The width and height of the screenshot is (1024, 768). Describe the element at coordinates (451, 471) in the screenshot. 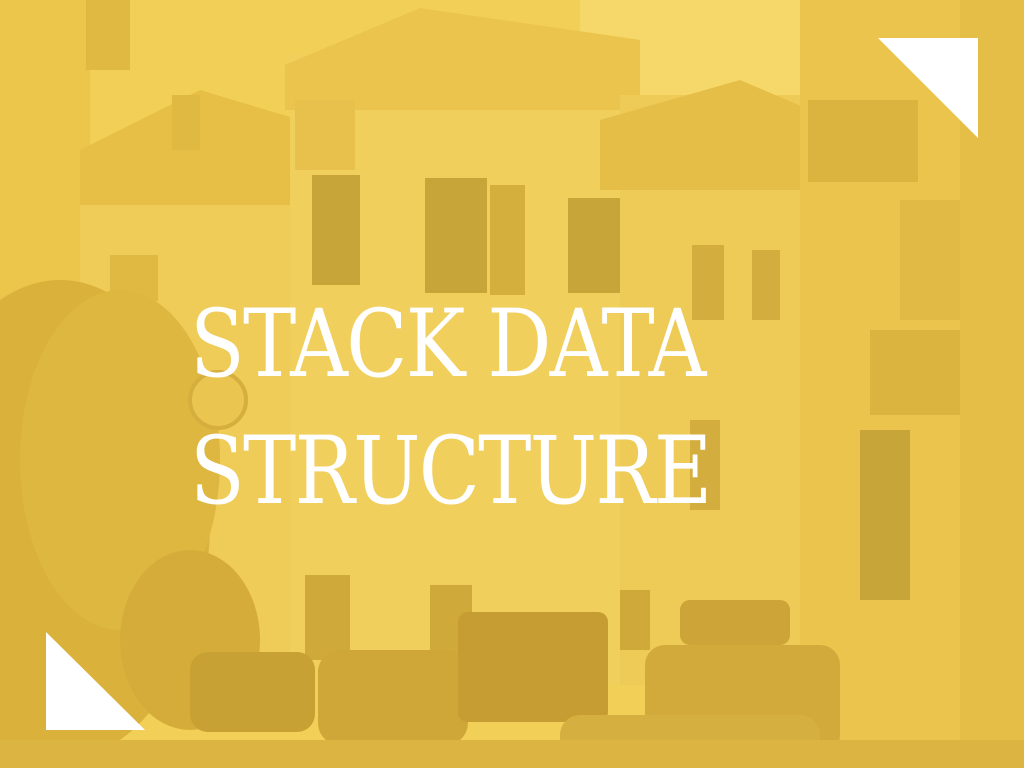

I see `title-line-2: STRUCTURE` at that location.